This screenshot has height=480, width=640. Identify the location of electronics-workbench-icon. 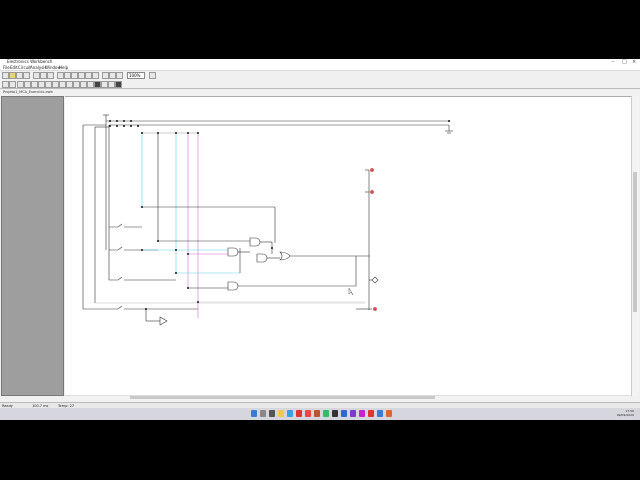
(389, 413).